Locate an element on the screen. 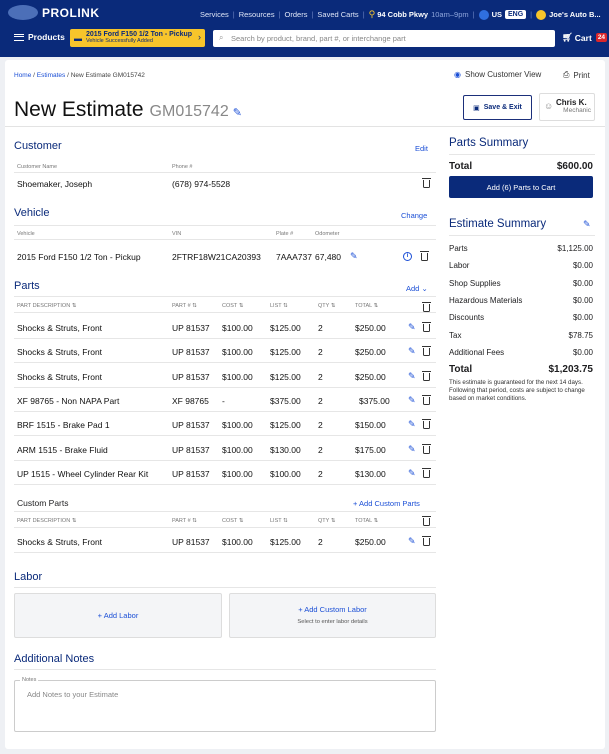 The width and height of the screenshot is (609, 754). add-custom-labor-label: + Add Custom Labor is located at coordinates (332, 609).